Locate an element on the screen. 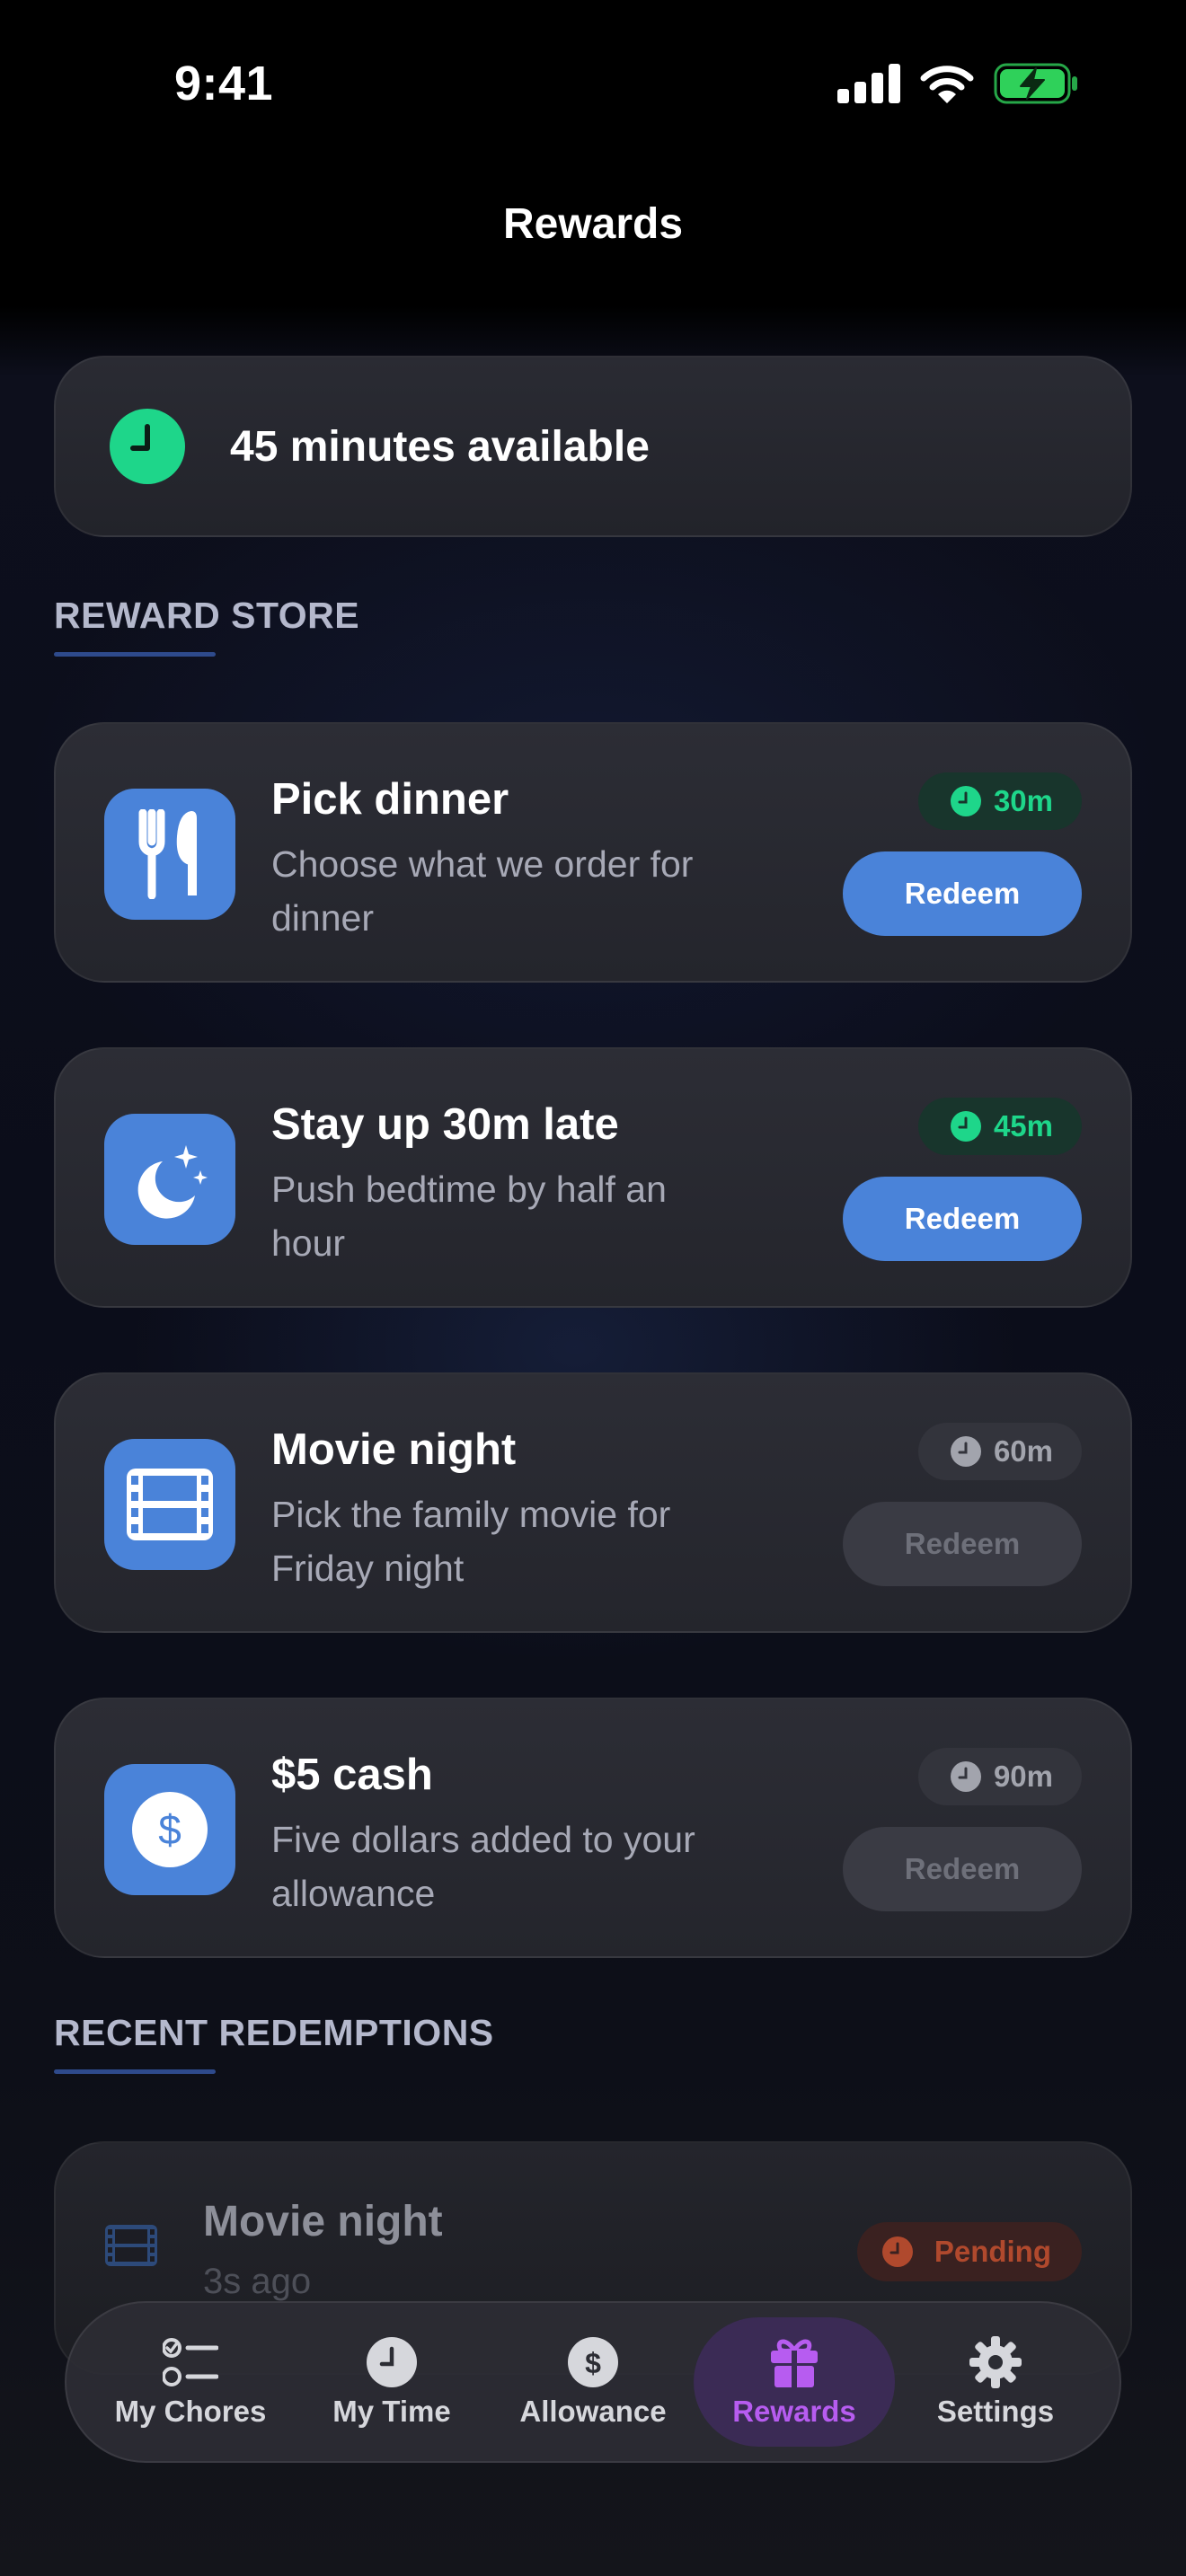  reward-icon-tile: $ is located at coordinates (169, 1829).